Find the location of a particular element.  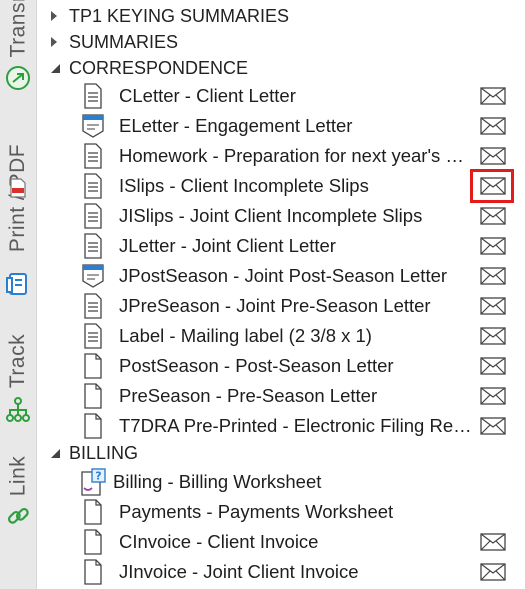

list-item: JISlips - Joint Client Incomplete Slips is located at coordinates (302, 216).